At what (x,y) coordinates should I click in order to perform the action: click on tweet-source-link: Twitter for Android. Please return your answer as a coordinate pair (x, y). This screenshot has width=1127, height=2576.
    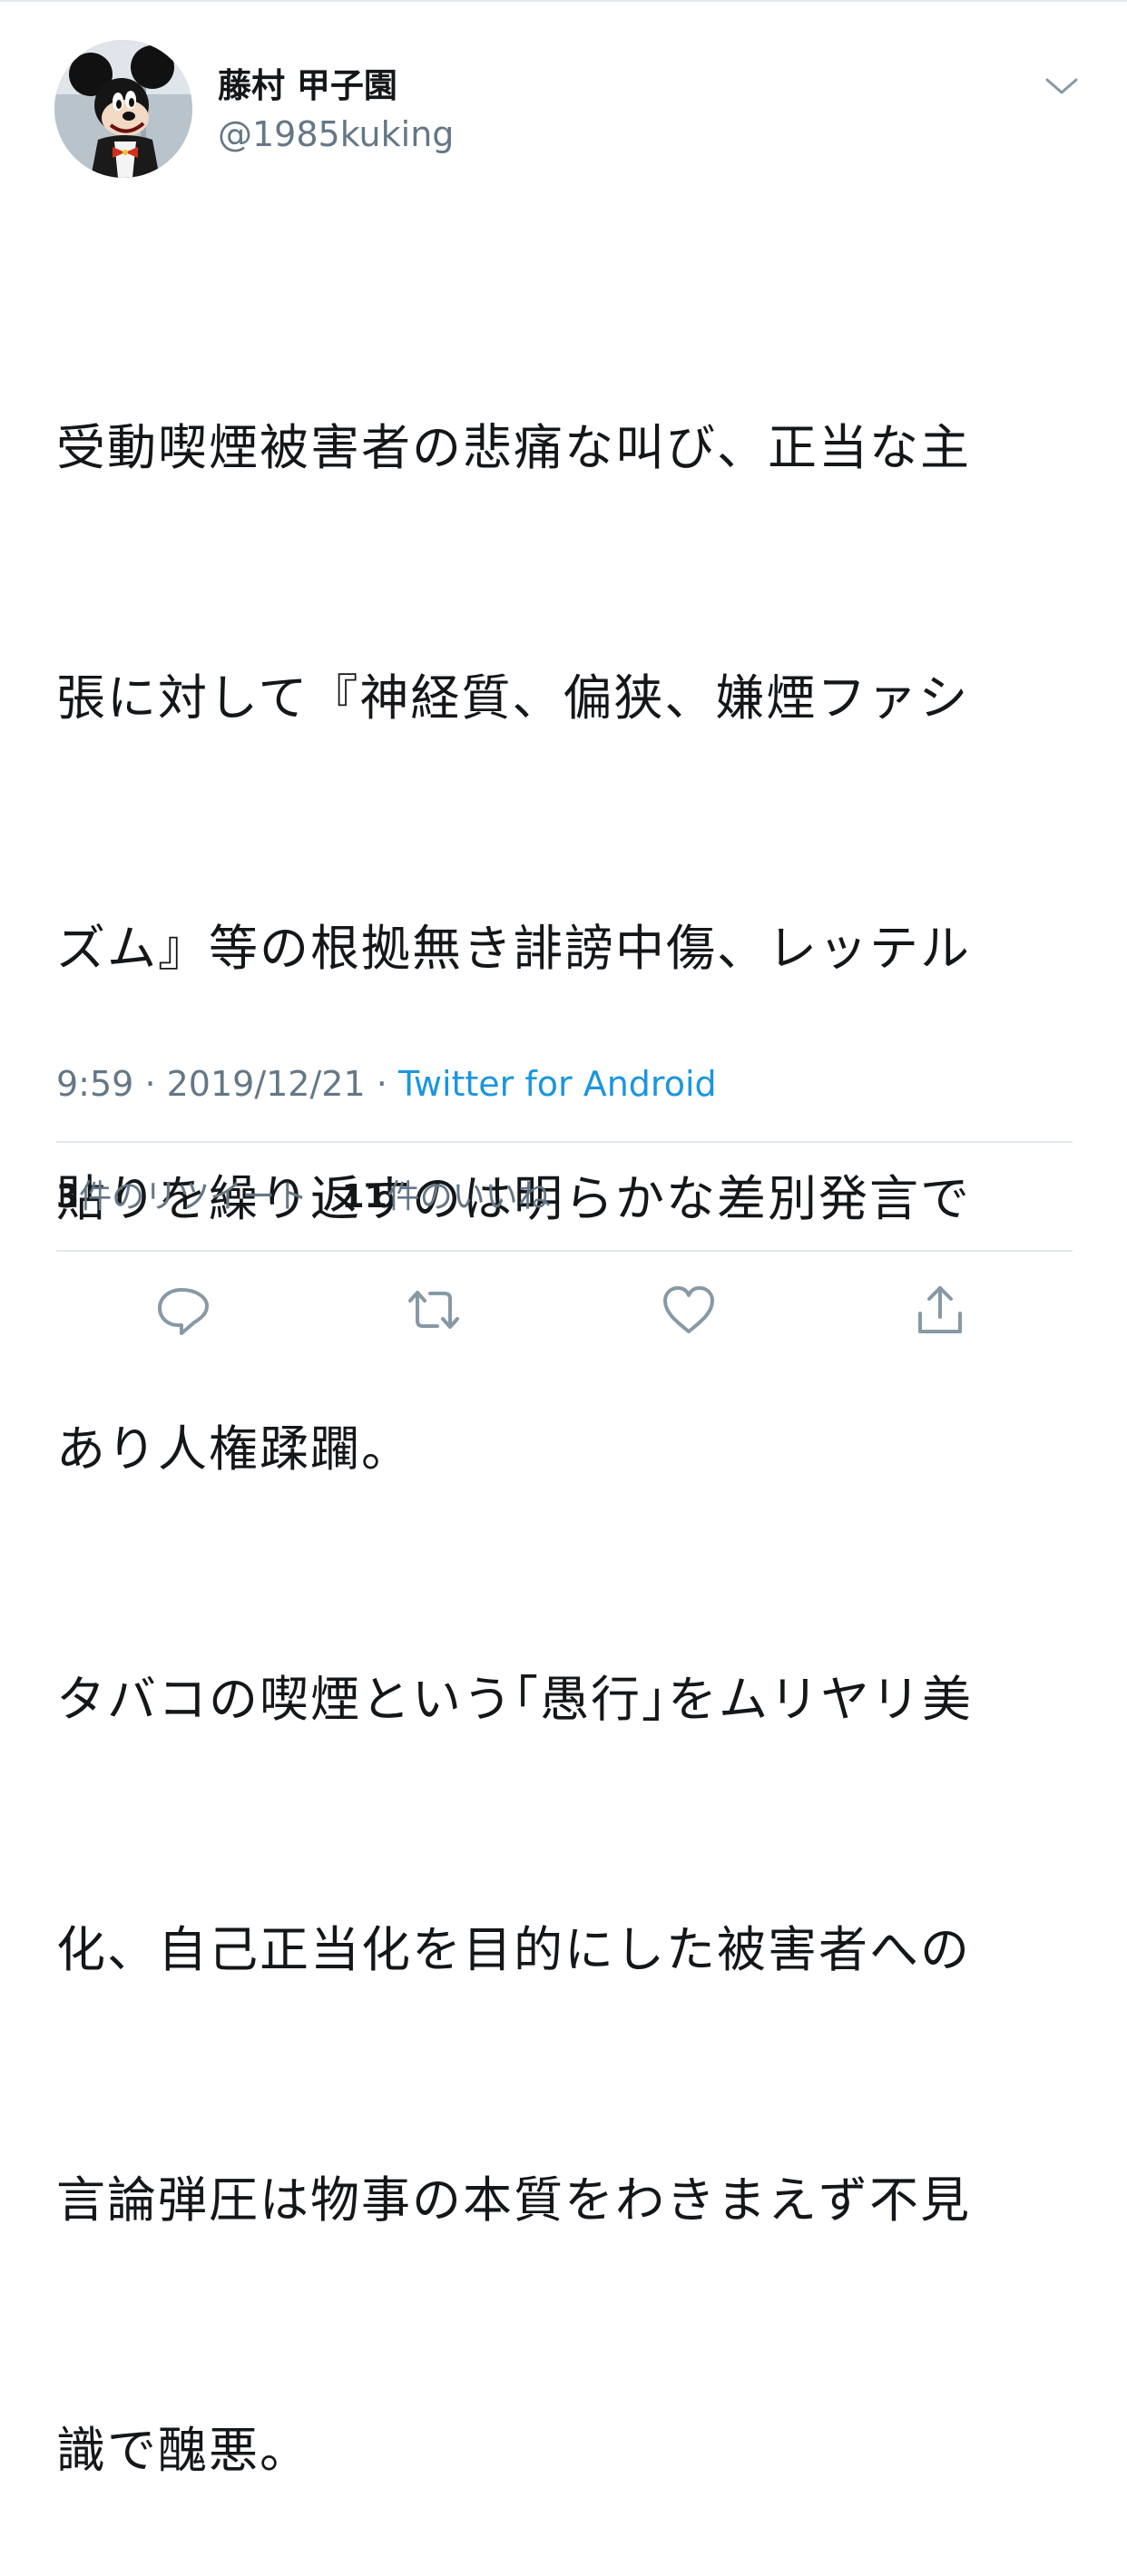
    Looking at the image, I should click on (557, 1084).